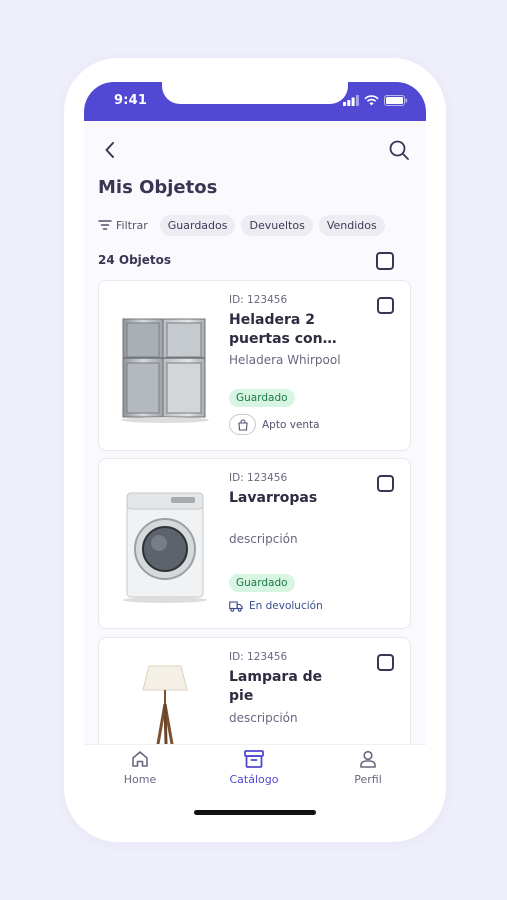 The image size is (507, 900). What do you see at coordinates (368, 779) in the screenshot?
I see `tab-perfil-label: Perfil` at bounding box center [368, 779].